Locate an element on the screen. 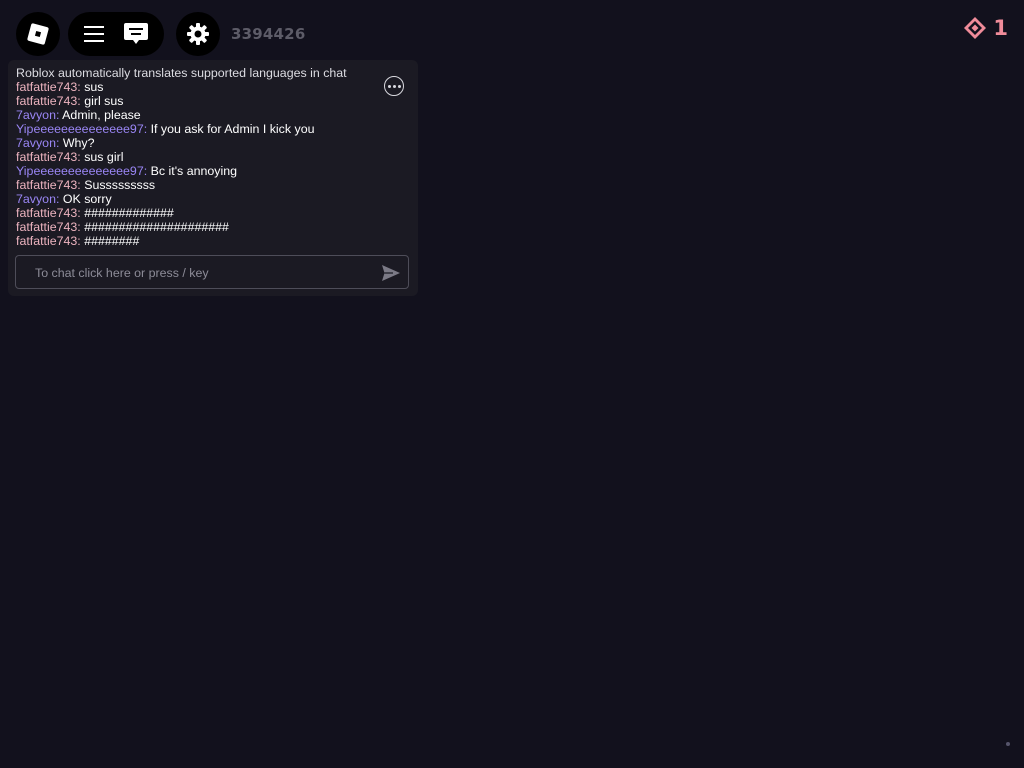 This screenshot has height=768, width=1024. chat-message: fatfattie743: girl sus is located at coordinates (206, 101).